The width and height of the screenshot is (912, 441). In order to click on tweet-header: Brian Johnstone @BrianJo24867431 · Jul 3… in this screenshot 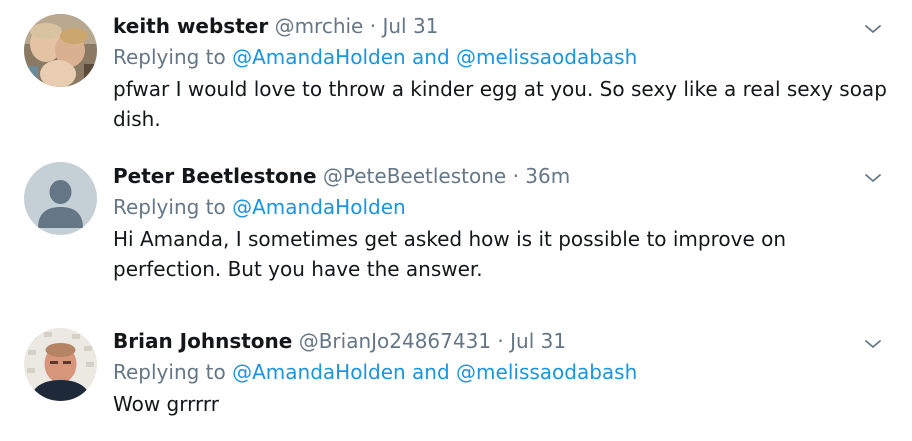, I will do `click(487, 341)`.